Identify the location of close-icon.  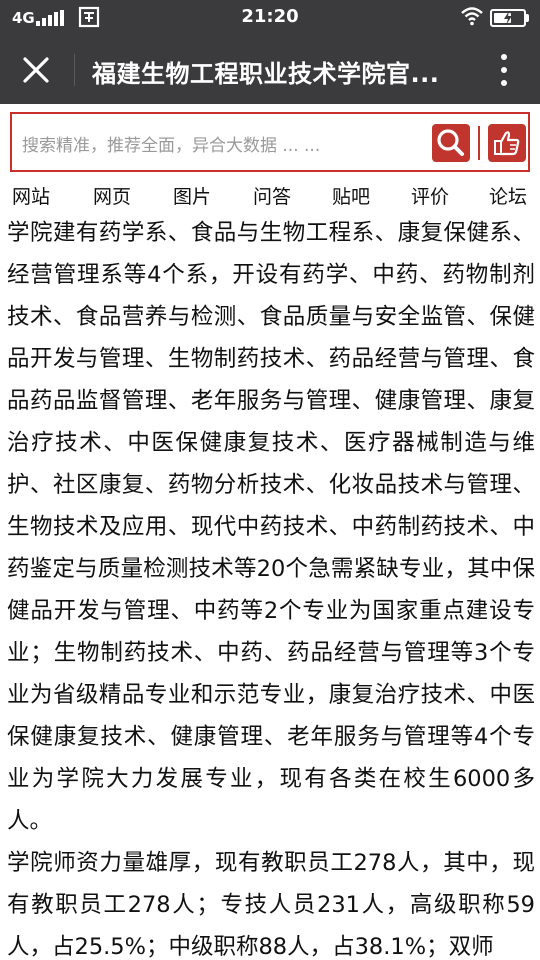
(36, 70).